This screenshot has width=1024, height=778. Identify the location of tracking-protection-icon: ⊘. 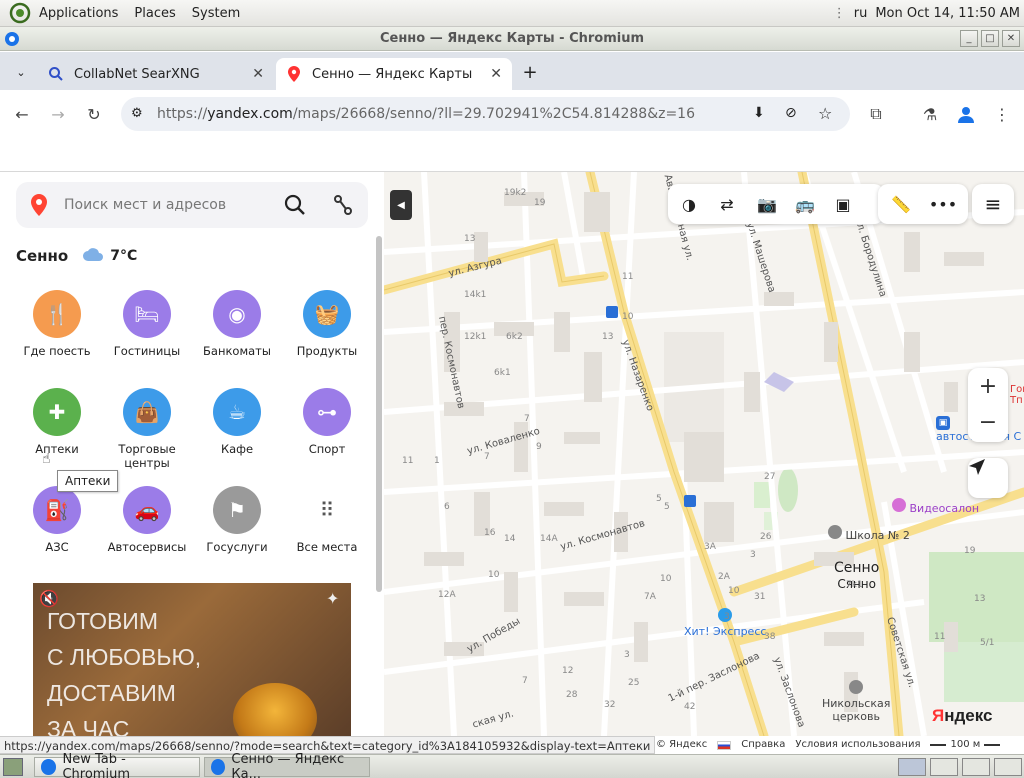
(791, 113).